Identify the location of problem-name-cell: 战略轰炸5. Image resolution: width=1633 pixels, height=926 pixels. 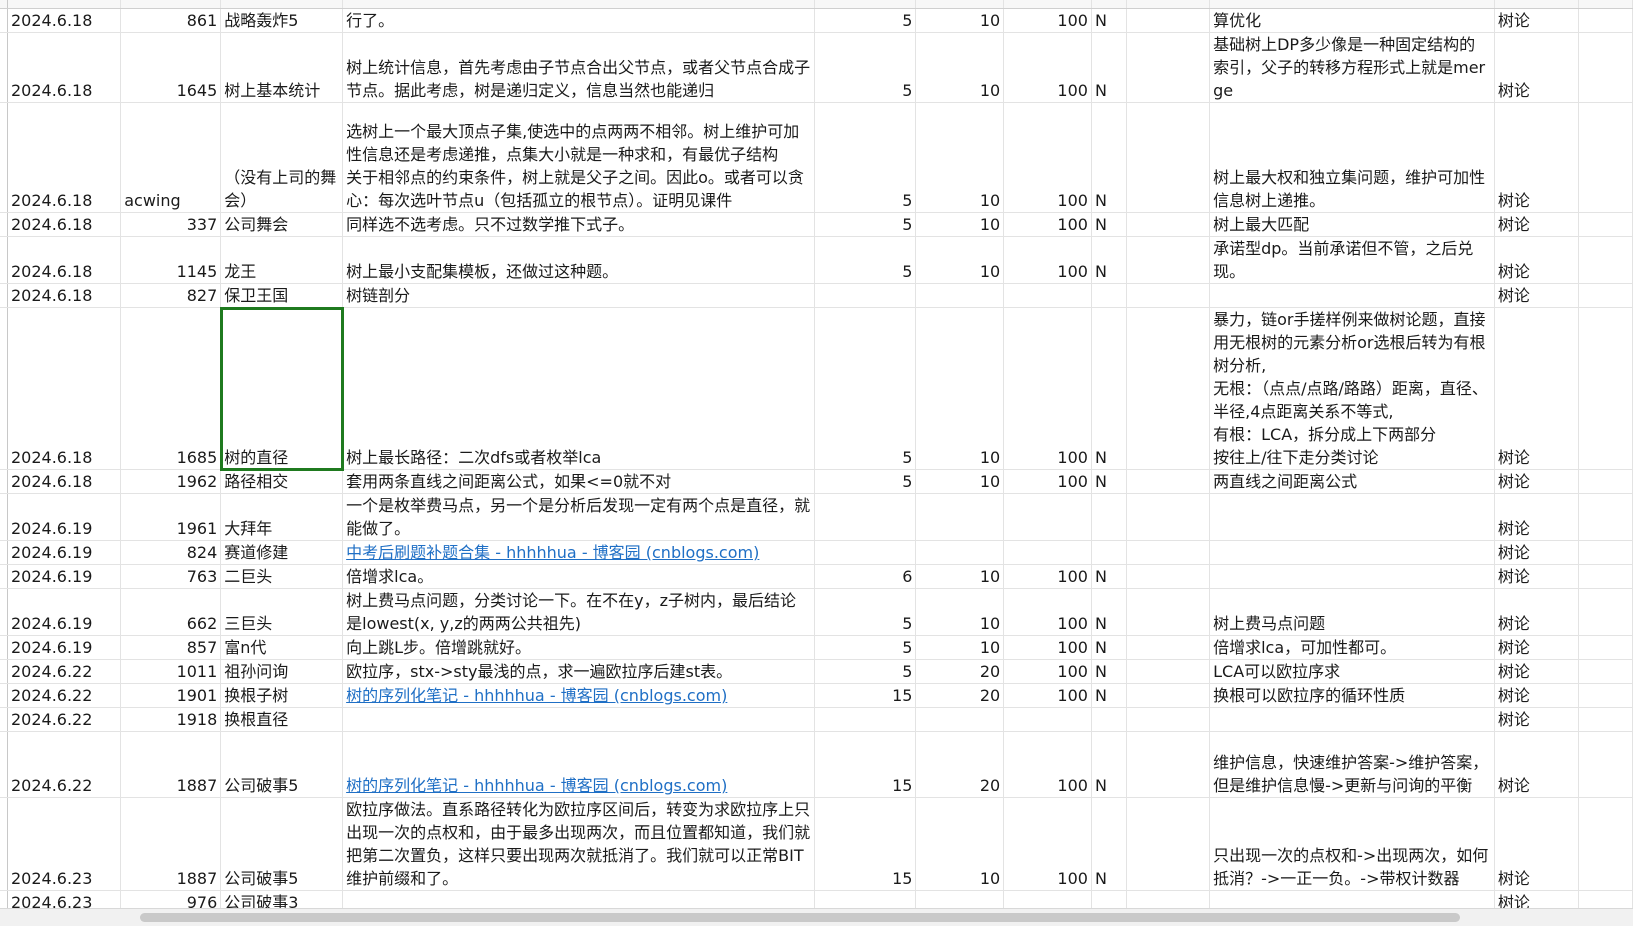
(282, 20).